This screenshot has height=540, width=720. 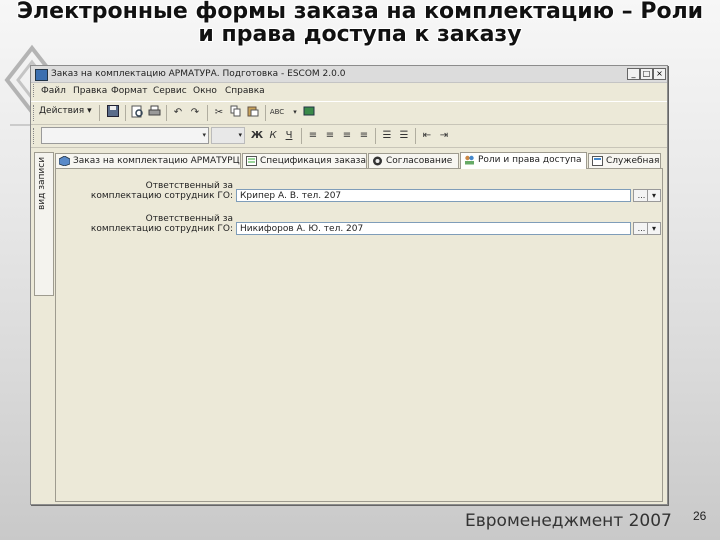 I want to click on menu-edit: Правка, so click(x=90, y=91).